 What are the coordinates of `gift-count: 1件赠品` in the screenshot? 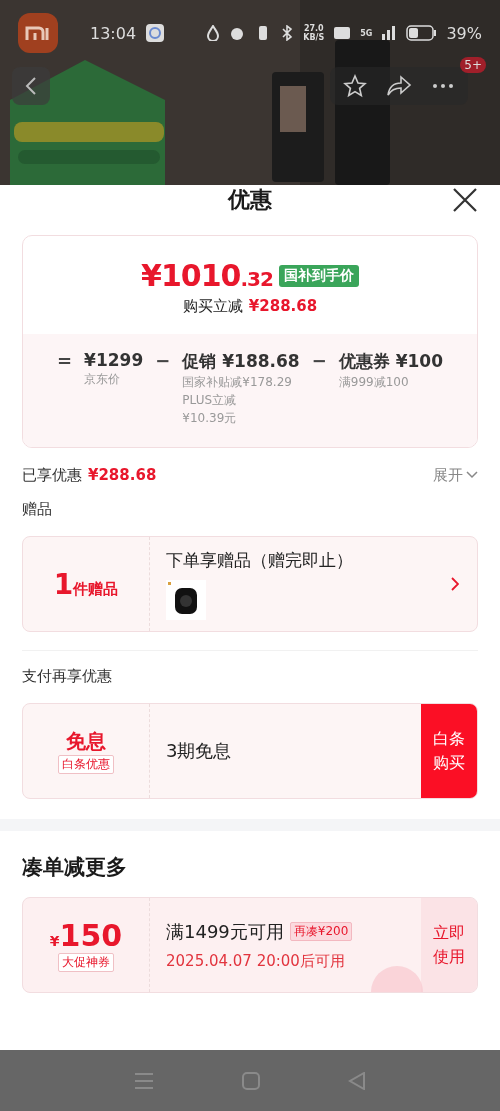 It's located at (86, 584).